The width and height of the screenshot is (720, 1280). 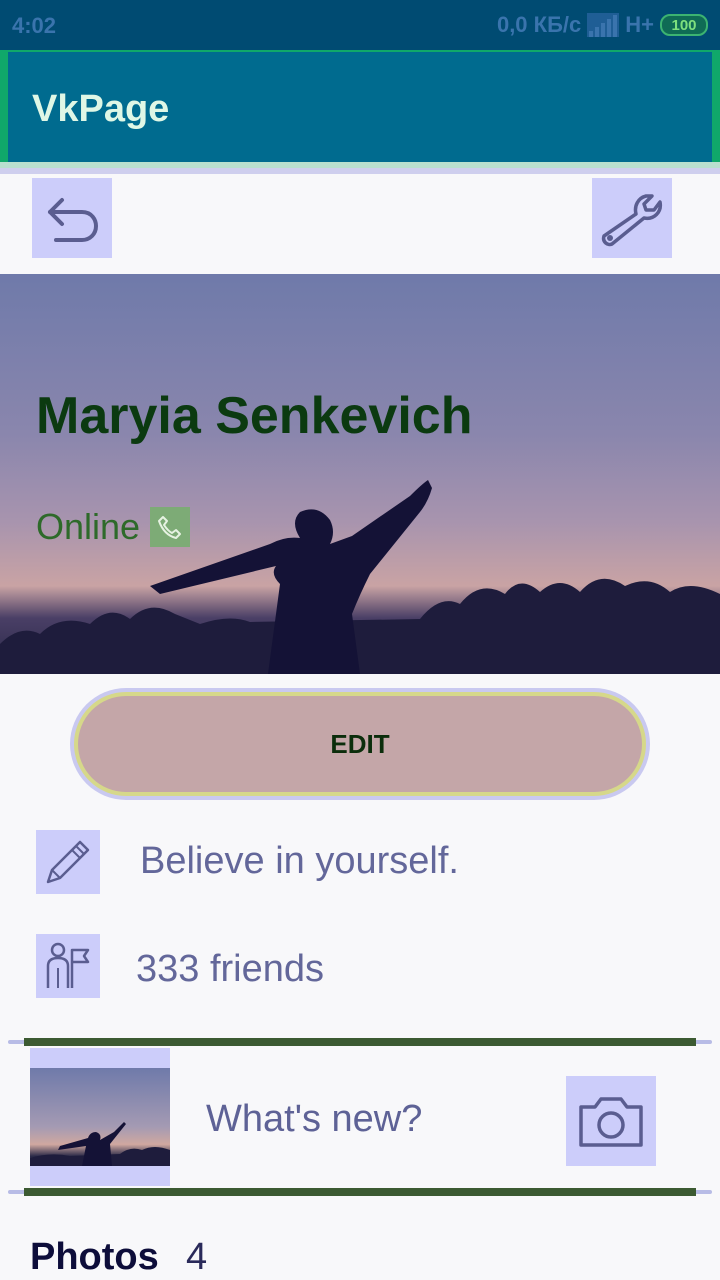 I want to click on camera-button, so click(x=611, y=1121).